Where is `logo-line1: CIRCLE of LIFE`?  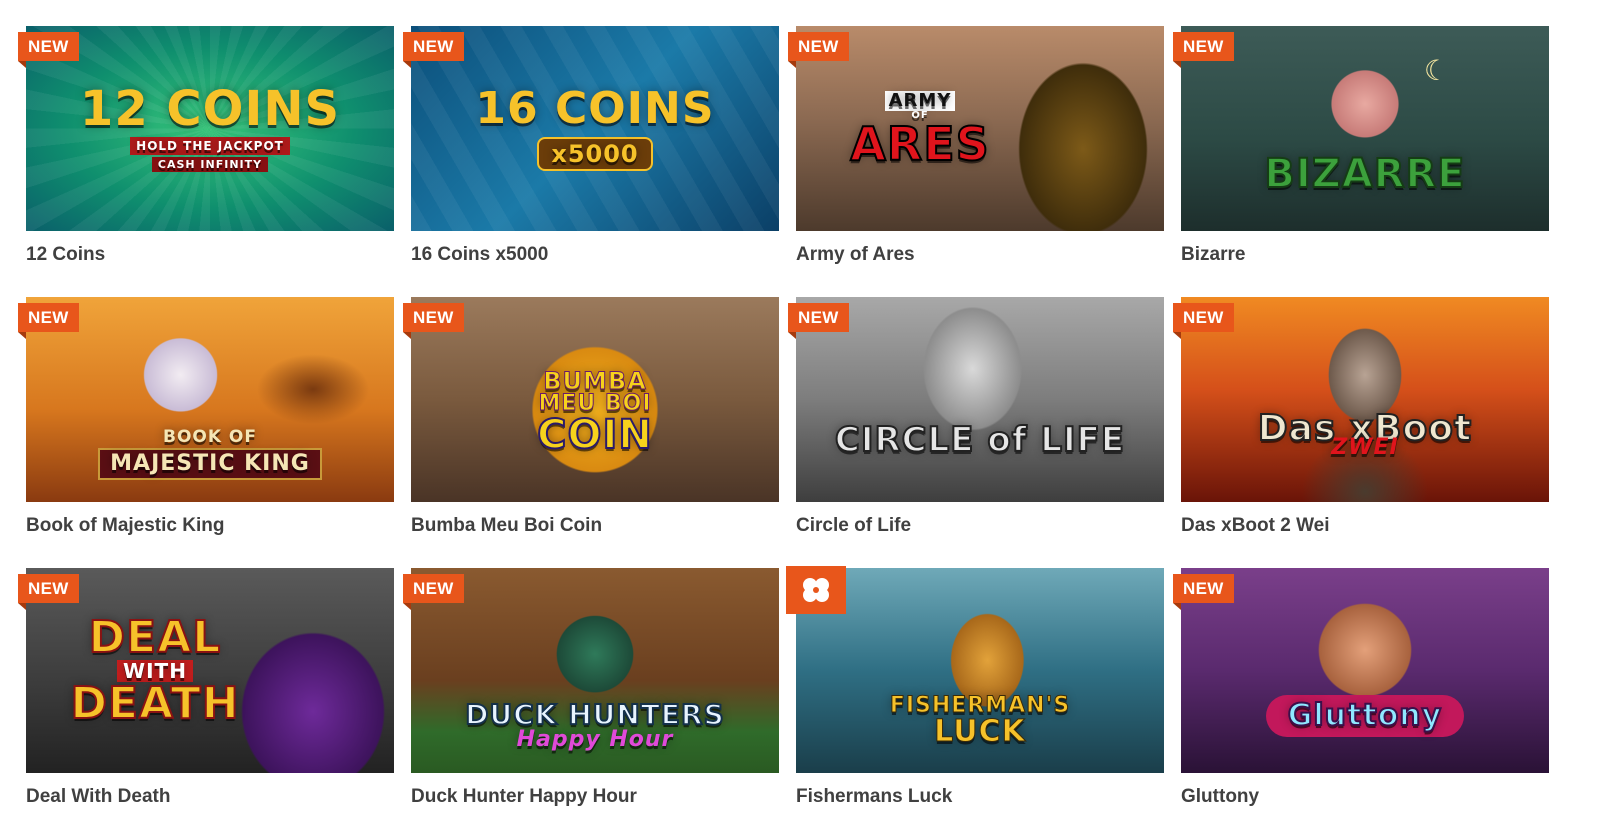 logo-line1: CIRCLE of LIFE is located at coordinates (980, 439).